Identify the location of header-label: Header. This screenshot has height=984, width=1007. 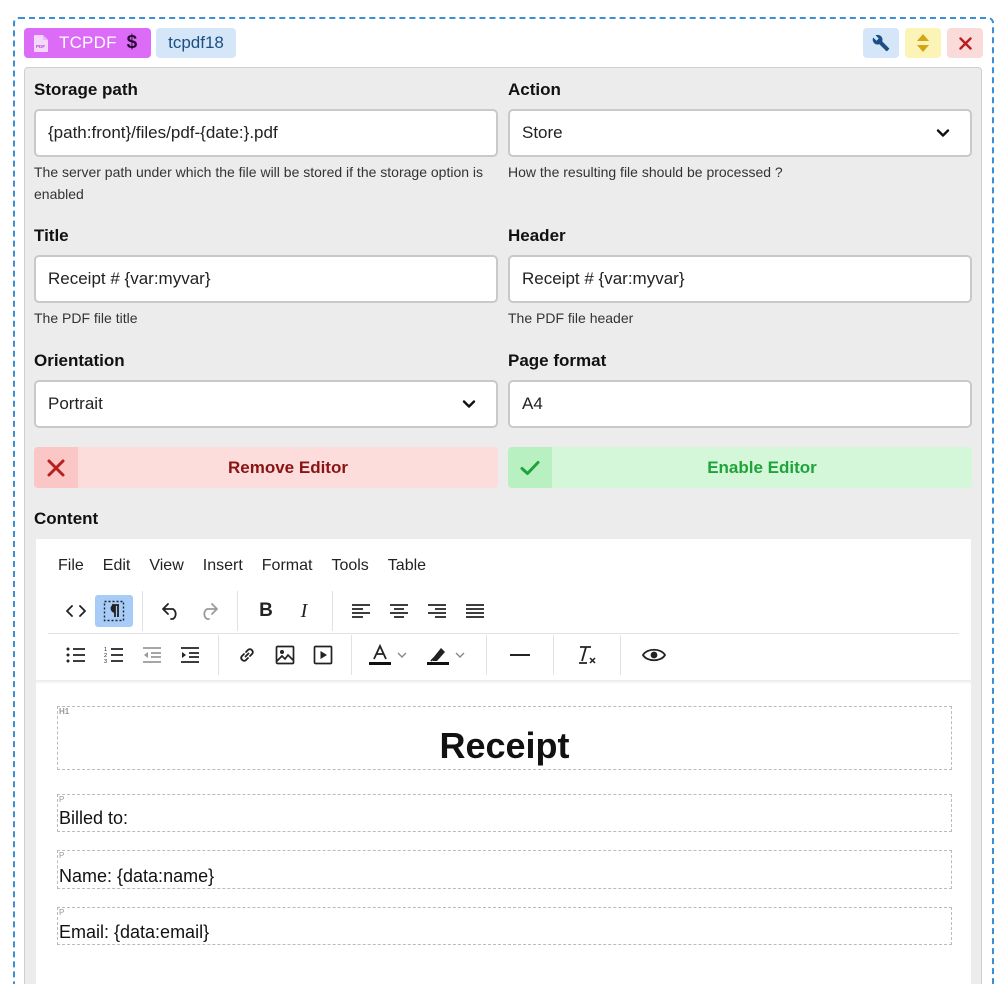
(537, 235).